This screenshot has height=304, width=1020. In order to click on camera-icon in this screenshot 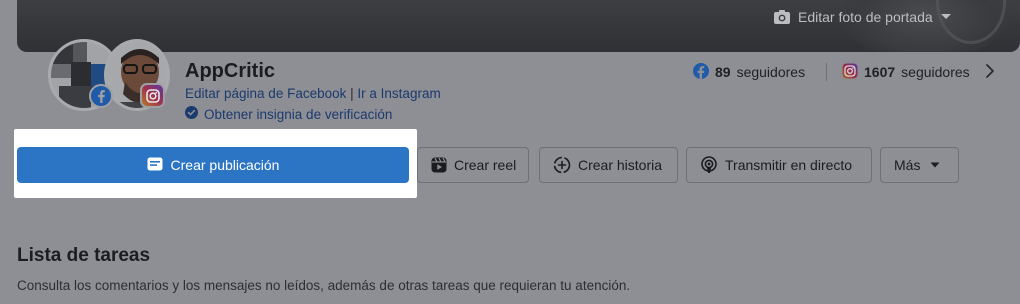, I will do `click(782, 17)`.